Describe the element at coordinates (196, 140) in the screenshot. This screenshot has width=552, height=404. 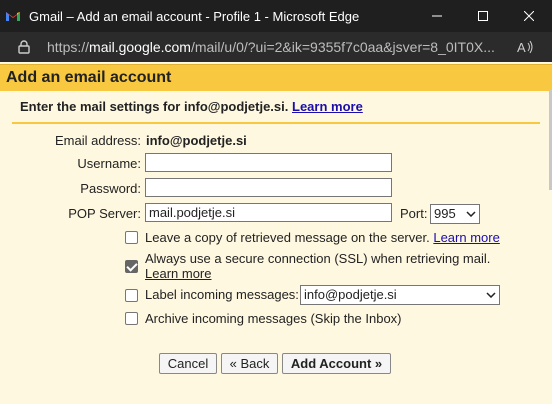
I see `email-value: info@podjetje.si` at that location.